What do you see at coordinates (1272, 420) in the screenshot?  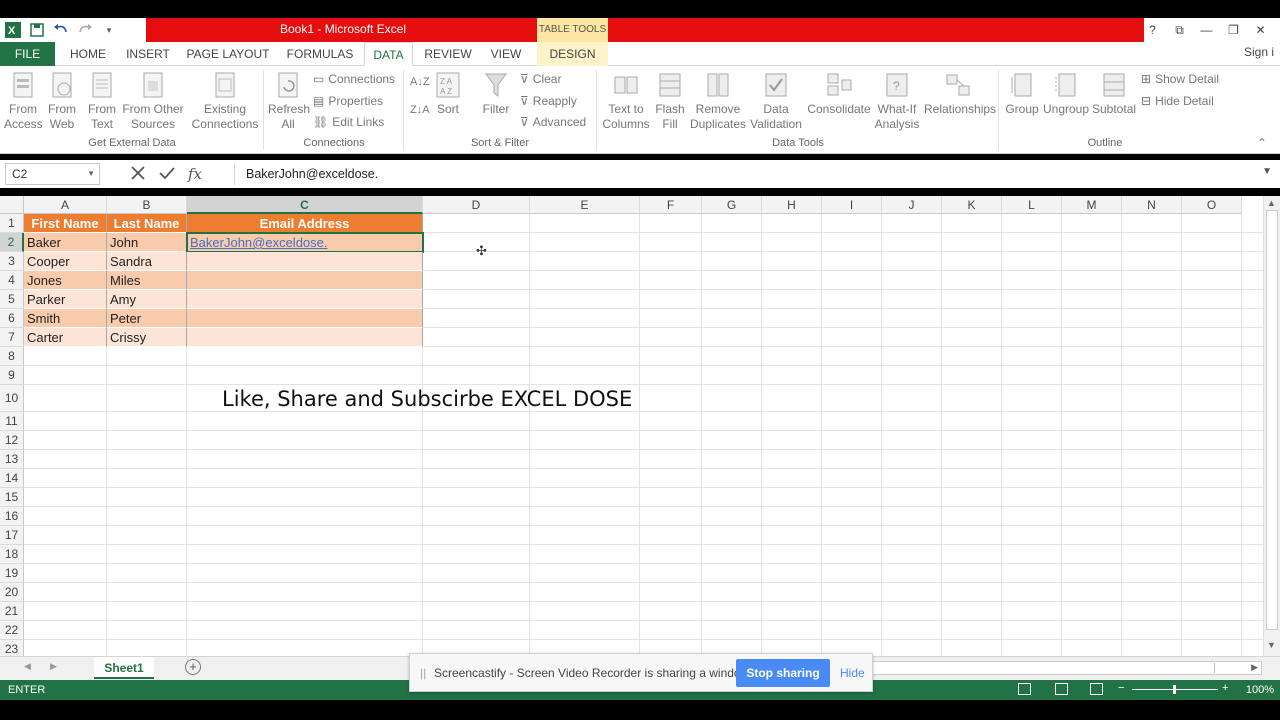 I see `scroll-thumb` at bounding box center [1272, 420].